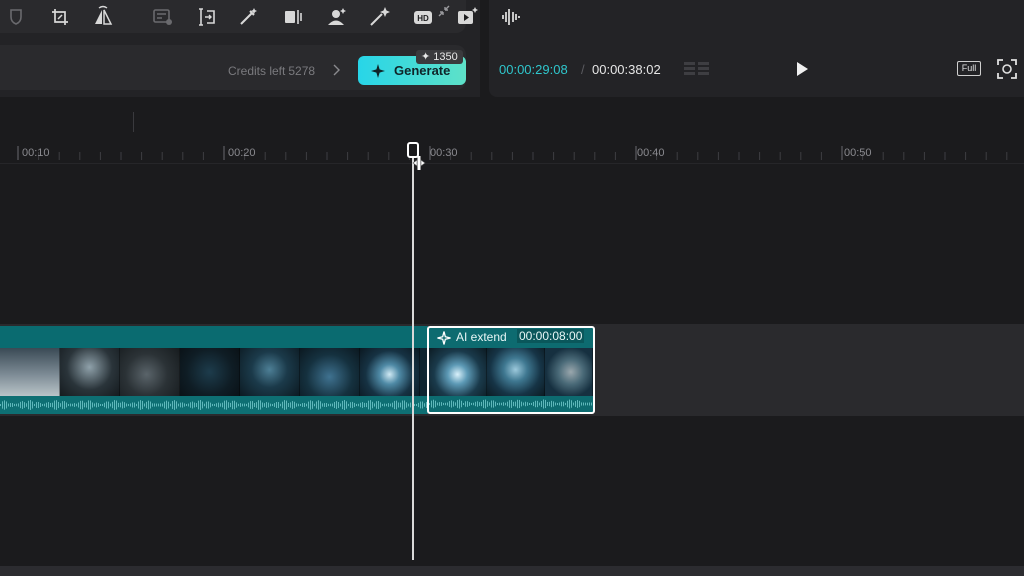  What do you see at coordinates (413, 355) in the screenshot?
I see `playhead-line` at bounding box center [413, 355].